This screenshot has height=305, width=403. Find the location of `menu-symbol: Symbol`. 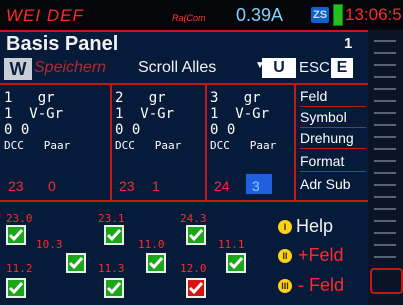

menu-symbol: Symbol is located at coordinates (323, 117).